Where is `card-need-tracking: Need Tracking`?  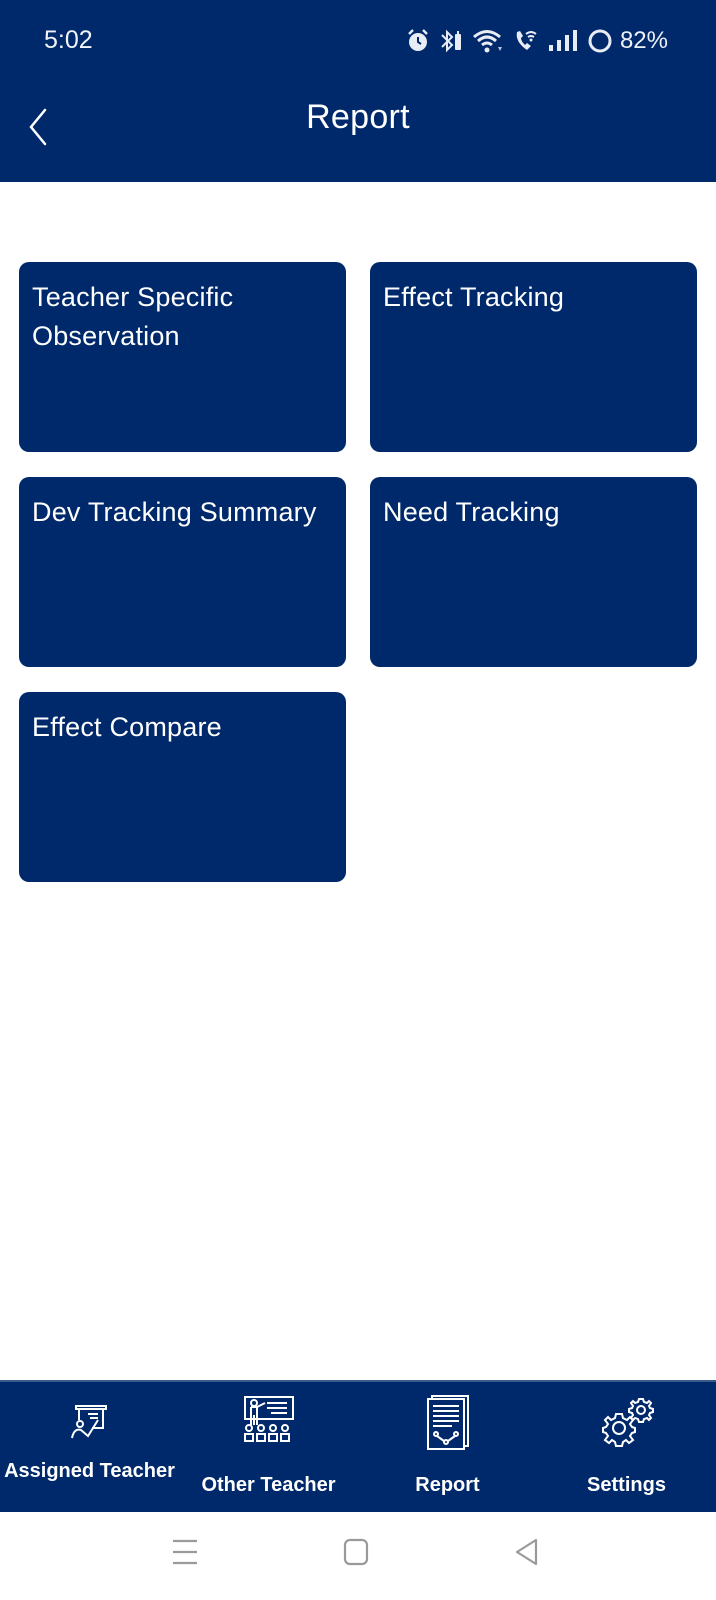 card-need-tracking: Need Tracking is located at coordinates (533, 572).